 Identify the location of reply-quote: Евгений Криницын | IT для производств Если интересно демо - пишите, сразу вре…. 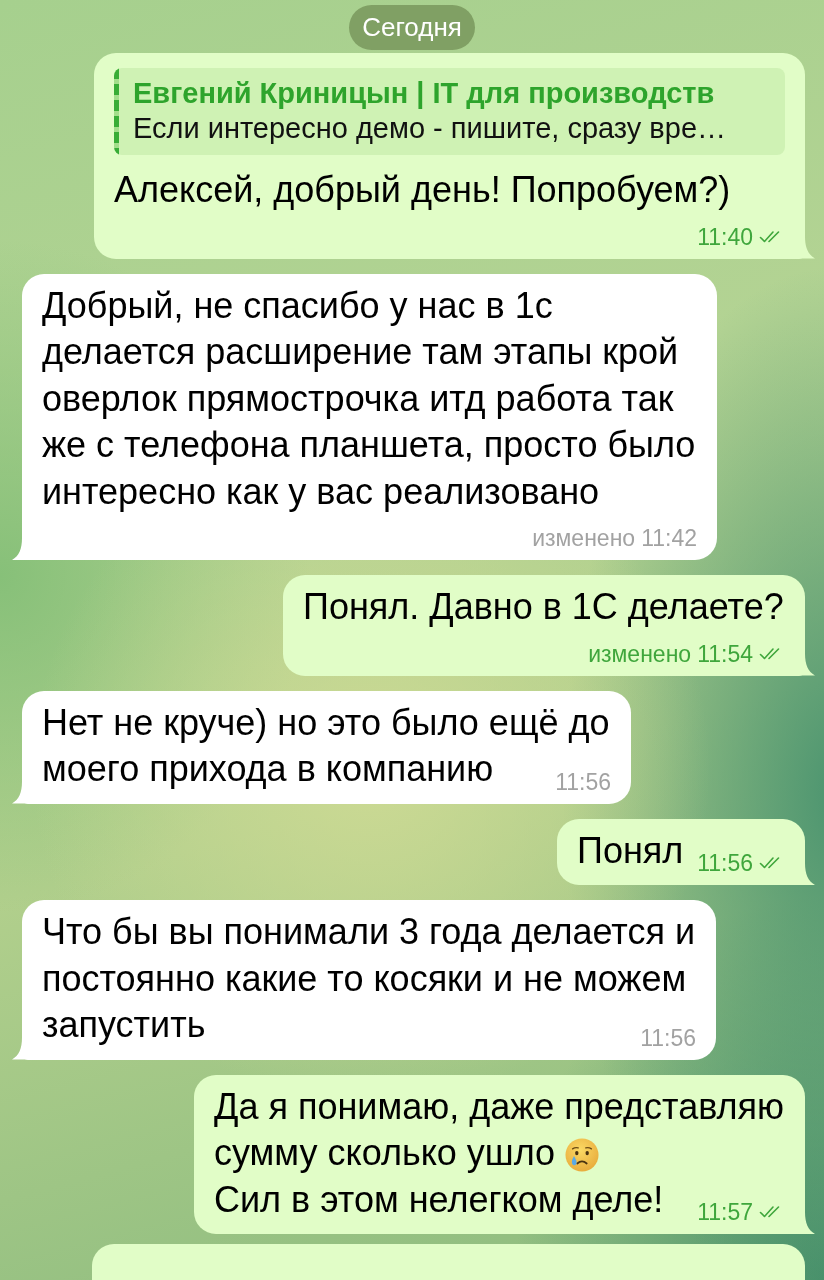
(449, 111).